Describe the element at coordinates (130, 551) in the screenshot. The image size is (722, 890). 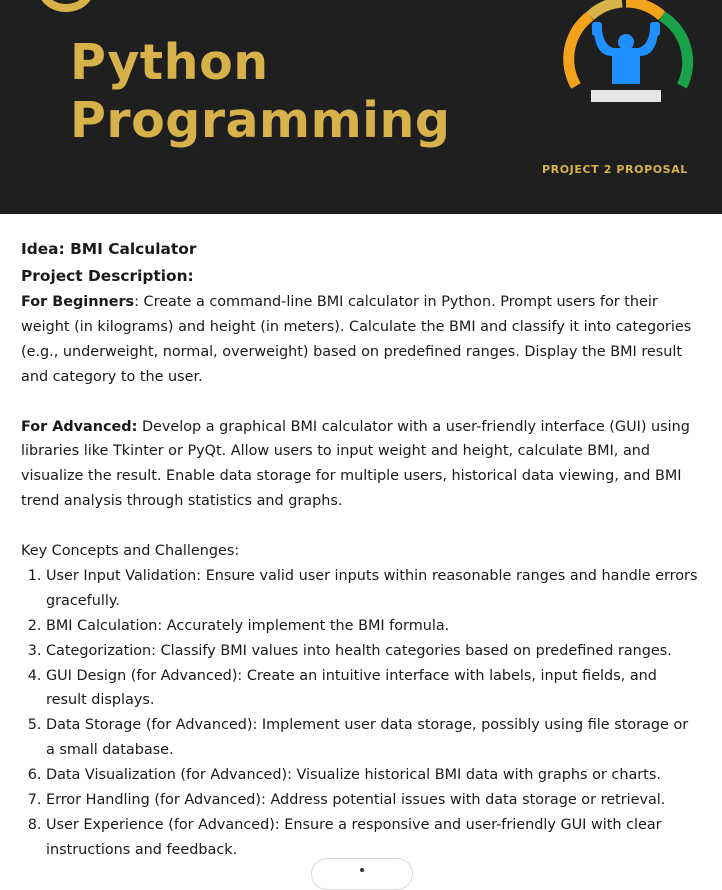
I see `concepts-heading: Key Concepts and Challenges:` at that location.